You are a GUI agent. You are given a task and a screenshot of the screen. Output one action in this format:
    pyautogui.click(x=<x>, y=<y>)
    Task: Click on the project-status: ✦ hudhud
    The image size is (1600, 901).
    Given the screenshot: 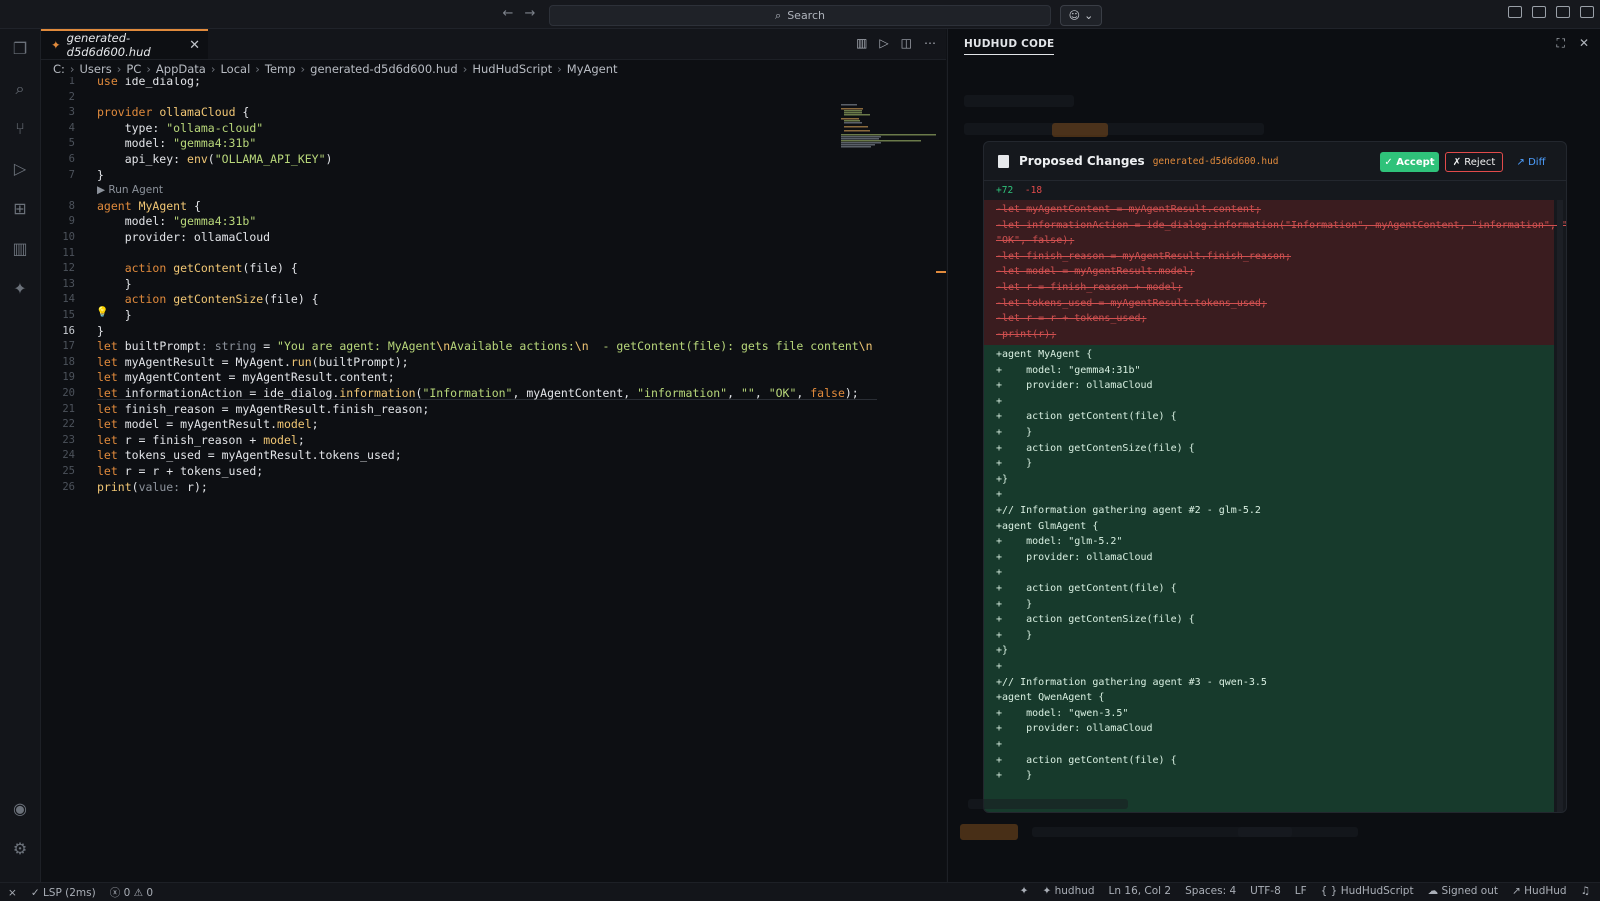 What is the action you would take?
    pyautogui.click(x=1068, y=891)
    